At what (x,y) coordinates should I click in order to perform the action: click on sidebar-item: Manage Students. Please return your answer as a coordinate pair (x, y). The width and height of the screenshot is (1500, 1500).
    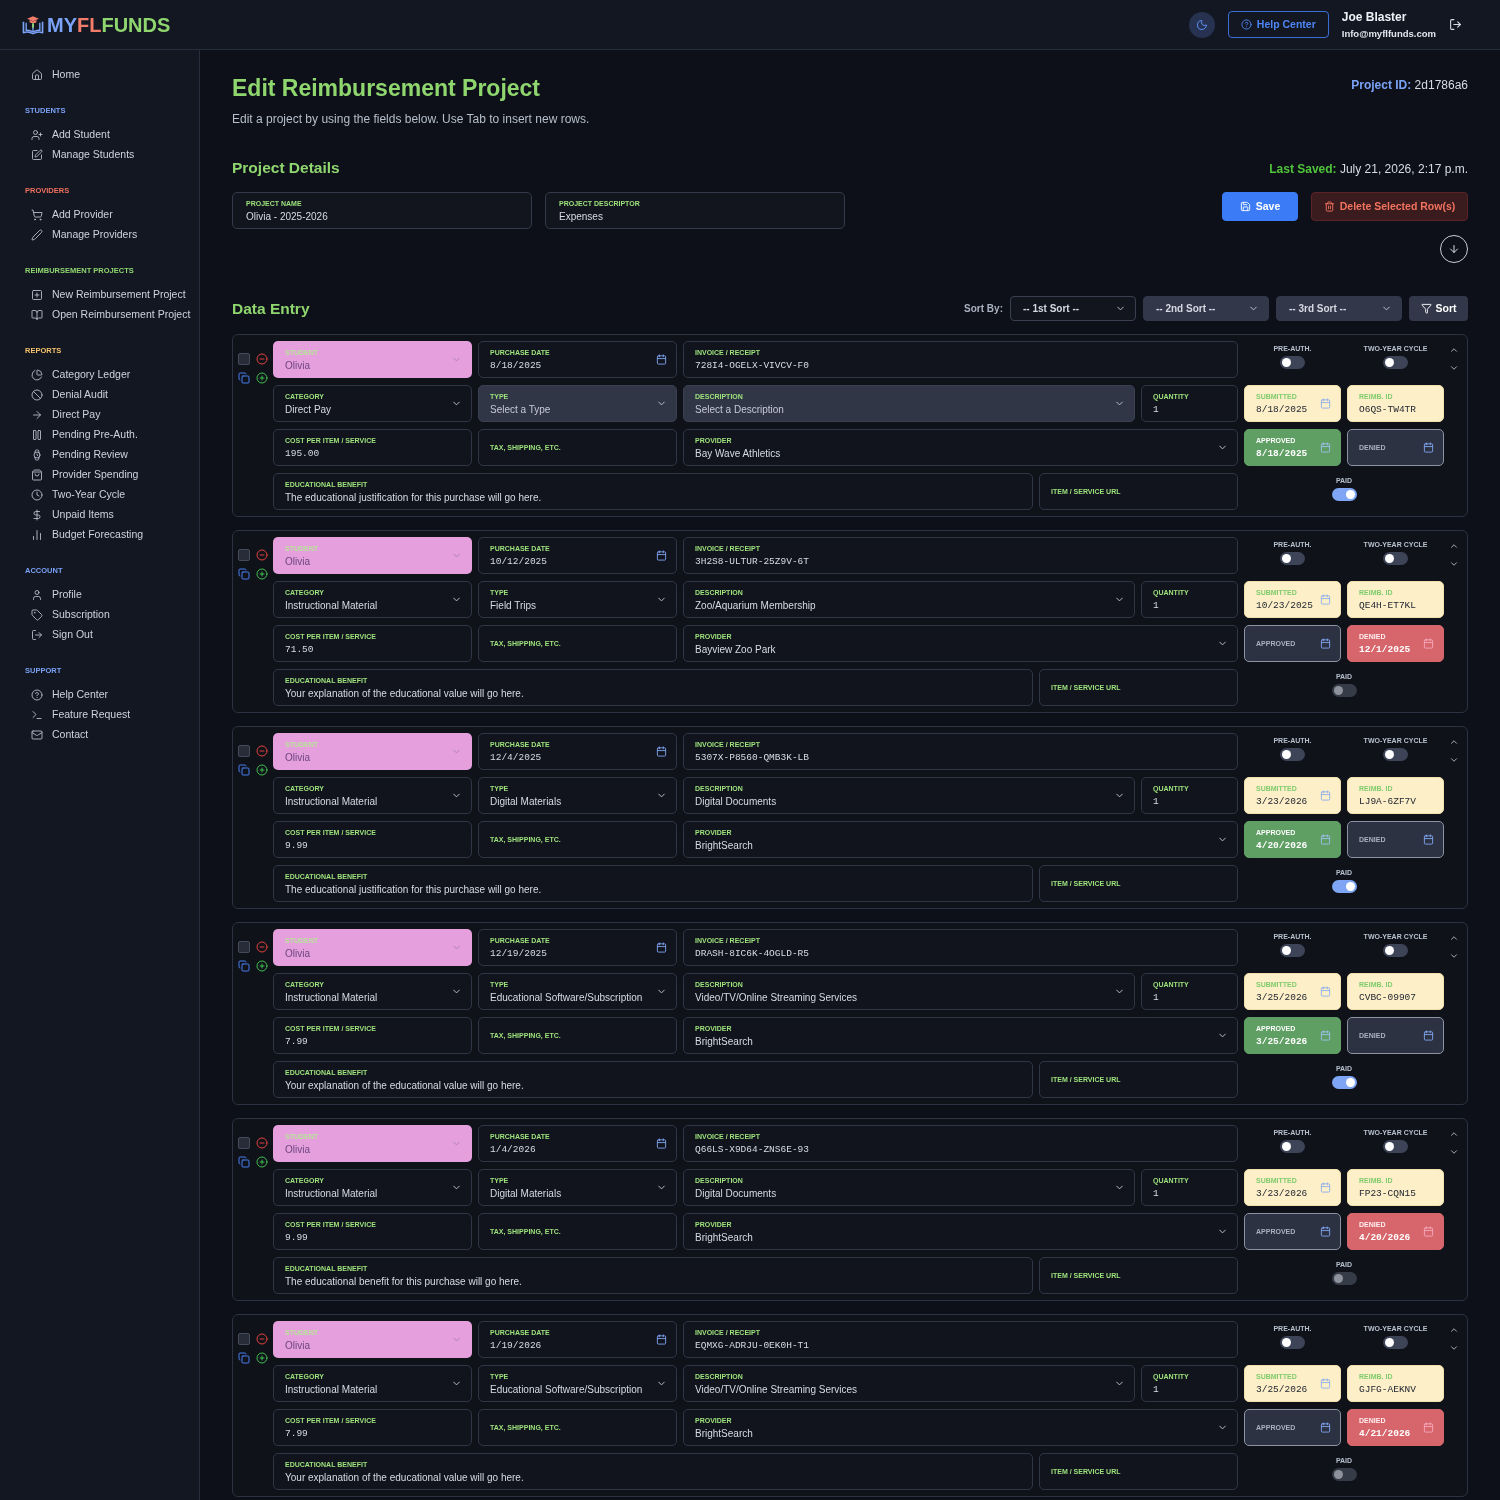
    Looking at the image, I should click on (83, 155).